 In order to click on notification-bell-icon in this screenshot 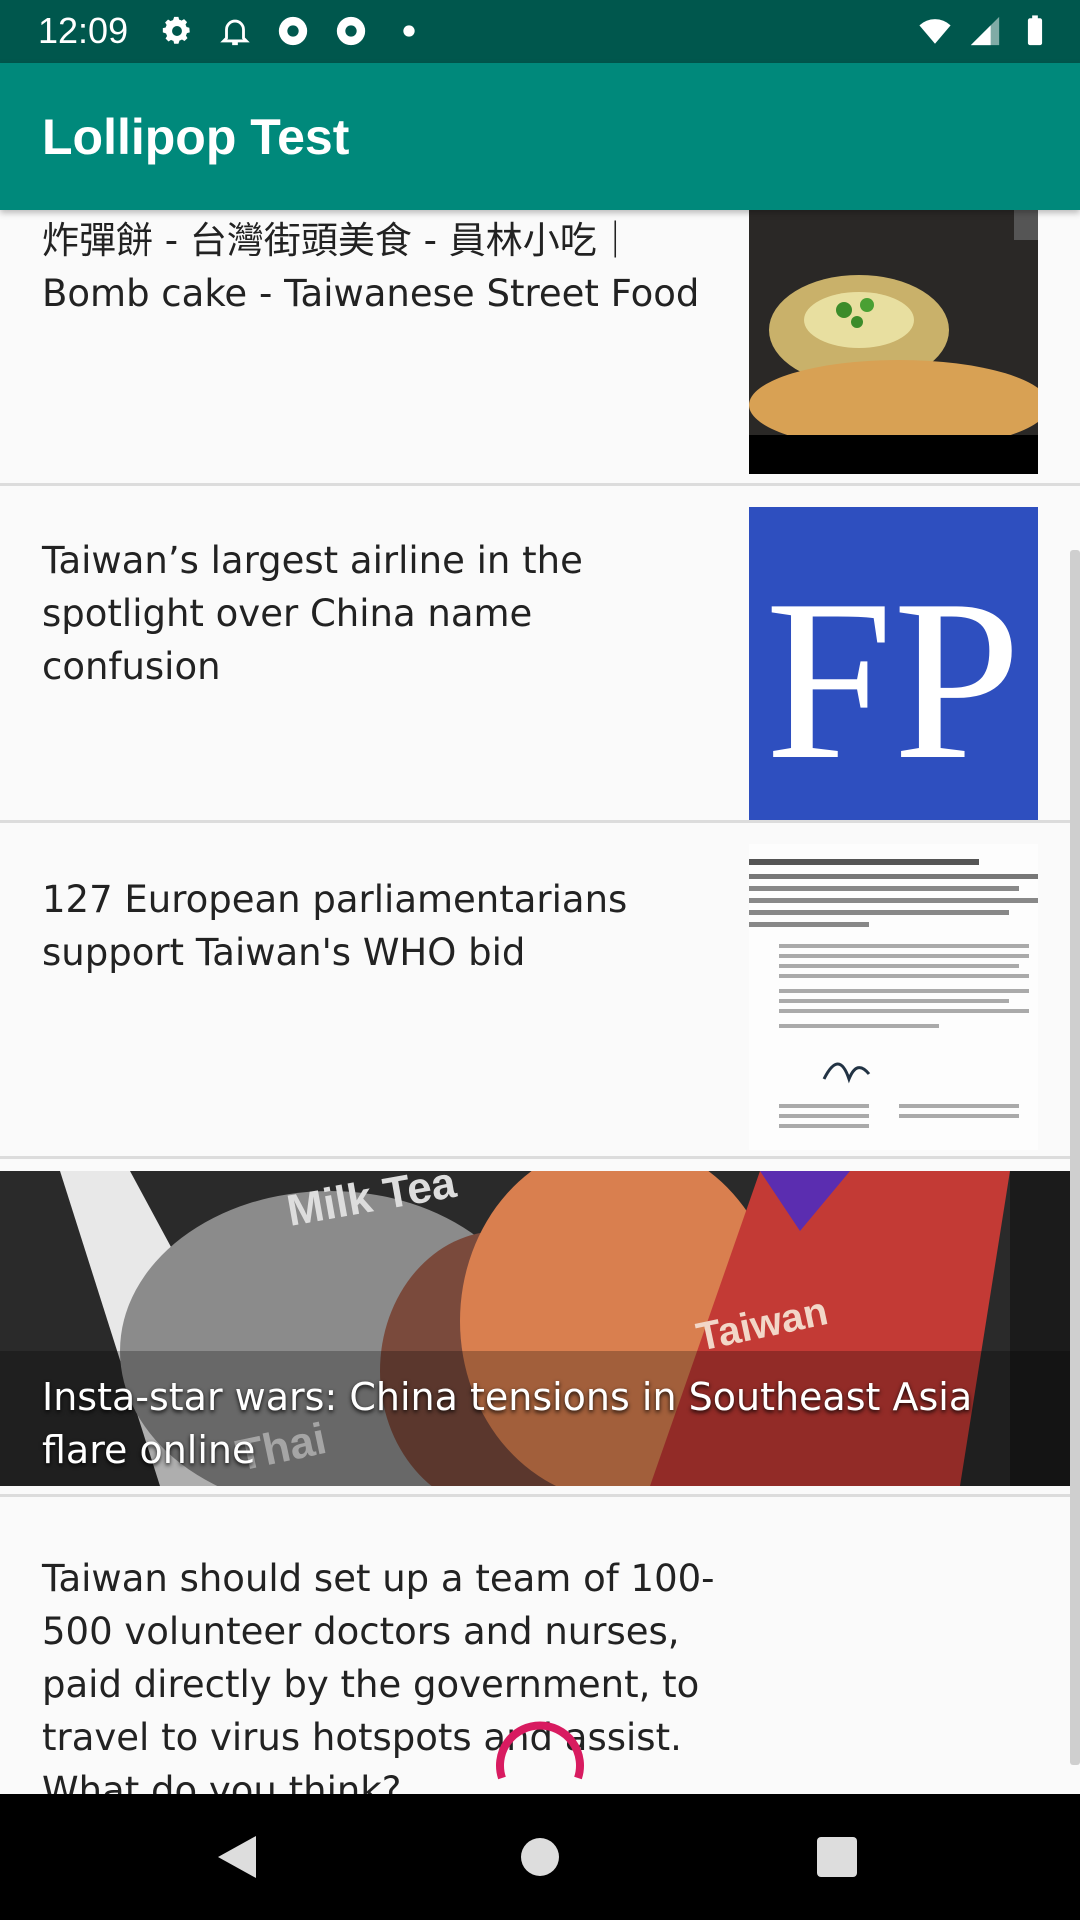, I will do `click(235, 32)`.